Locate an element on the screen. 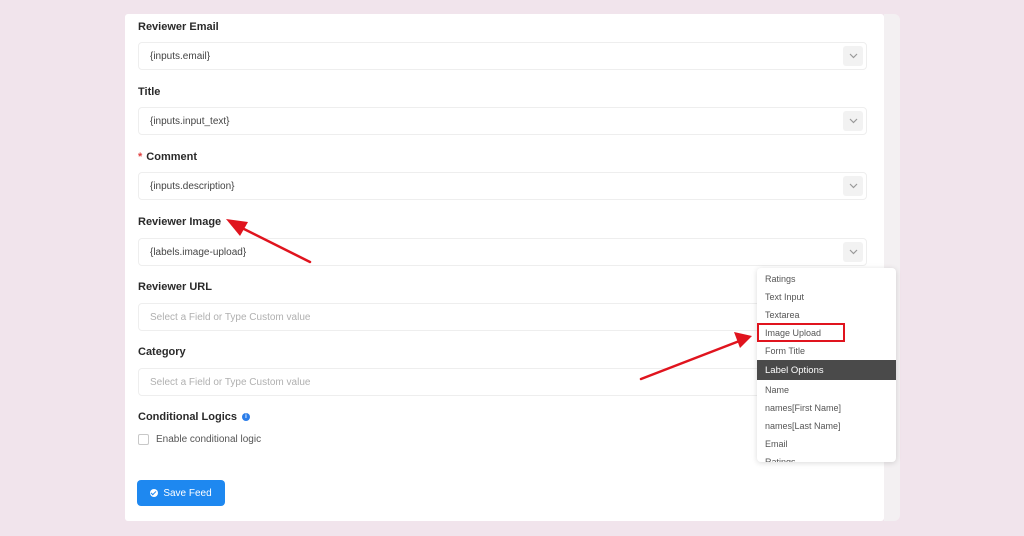  arrow-to-image-upload is located at coordinates (695, 356).